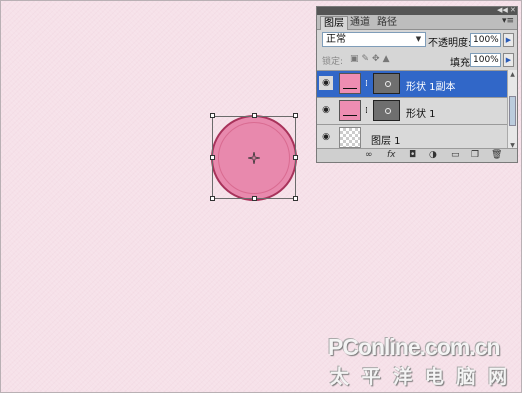 This screenshot has width=522, height=393. Describe the element at coordinates (295, 157) in the screenshot. I see `transform-handle-right` at that location.